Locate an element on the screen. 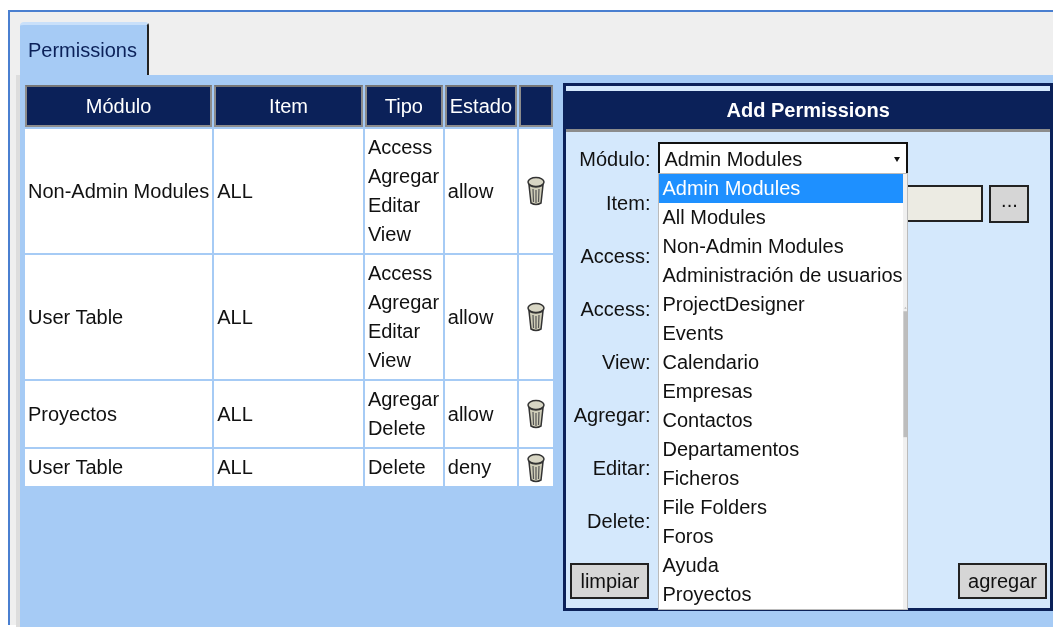 Image resolution: width=1053 pixels, height=627 pixels. form-button: limpiar is located at coordinates (610, 581).